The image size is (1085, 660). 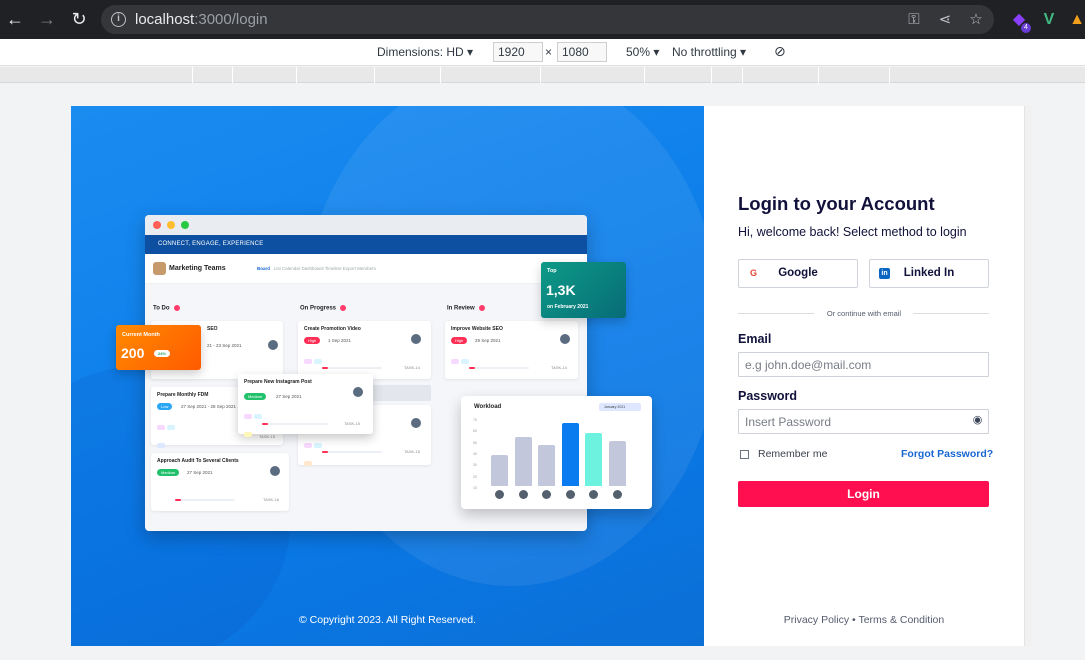 What do you see at coordinates (863, 364) in the screenshot?
I see `email-field` at bounding box center [863, 364].